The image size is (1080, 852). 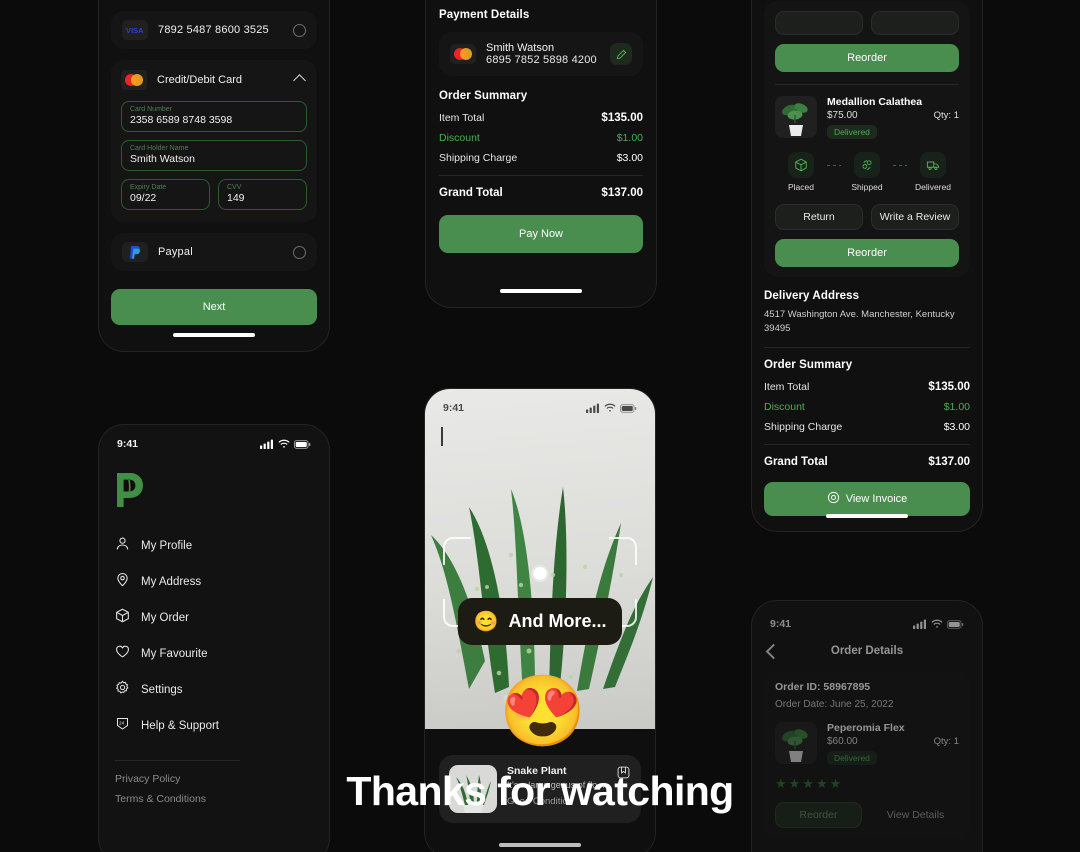 I want to click on visa-icon: VISA, so click(x=135, y=30).